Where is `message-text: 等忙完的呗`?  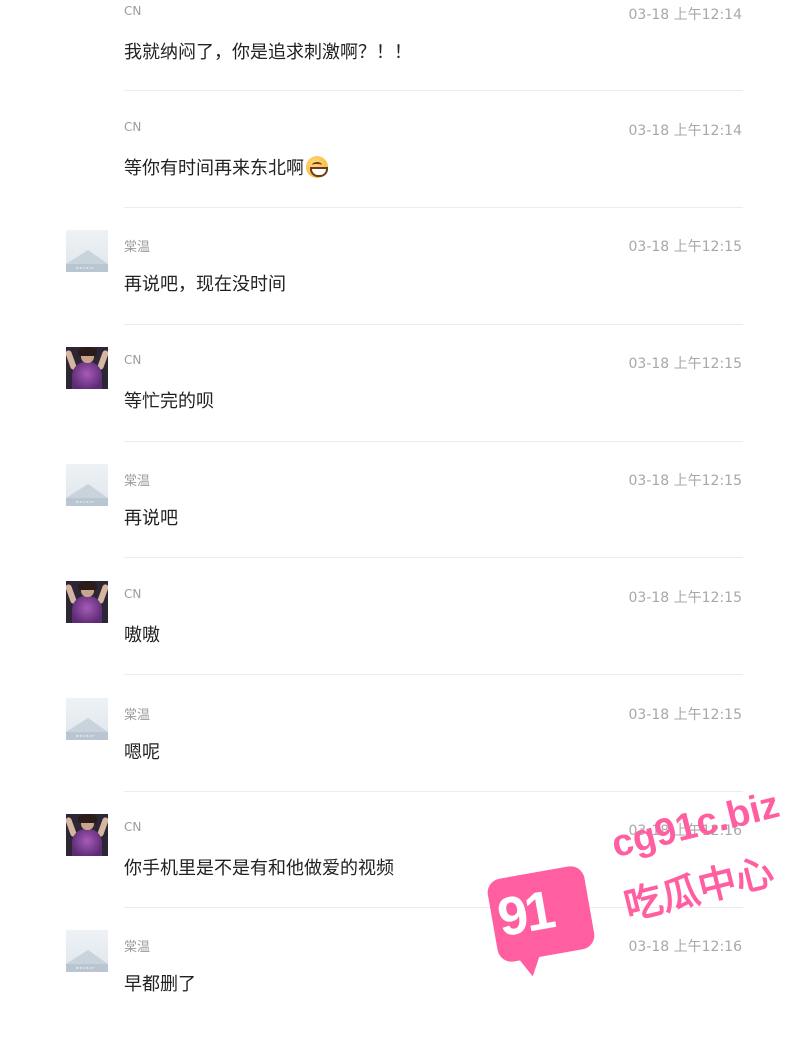
message-text: 等忙完的呗 is located at coordinates (169, 401).